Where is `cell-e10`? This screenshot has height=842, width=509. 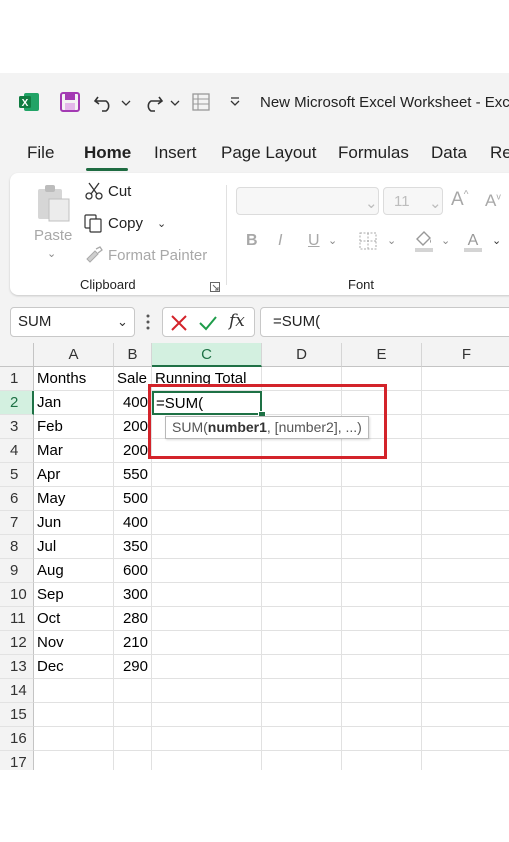 cell-e10 is located at coordinates (382, 595).